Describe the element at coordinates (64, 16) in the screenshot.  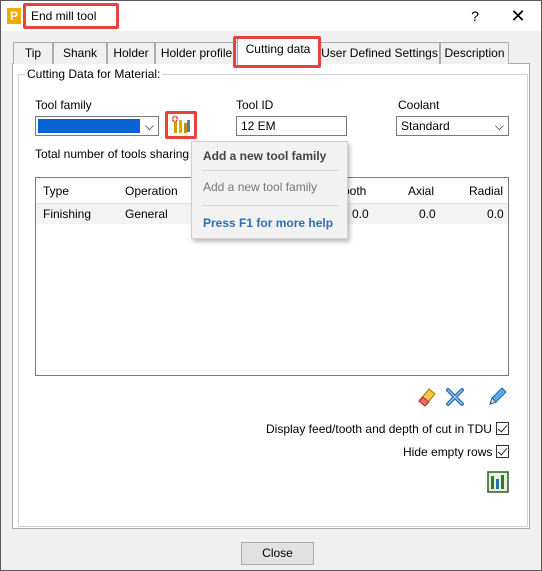
I see `window-title: End mill tool` at that location.